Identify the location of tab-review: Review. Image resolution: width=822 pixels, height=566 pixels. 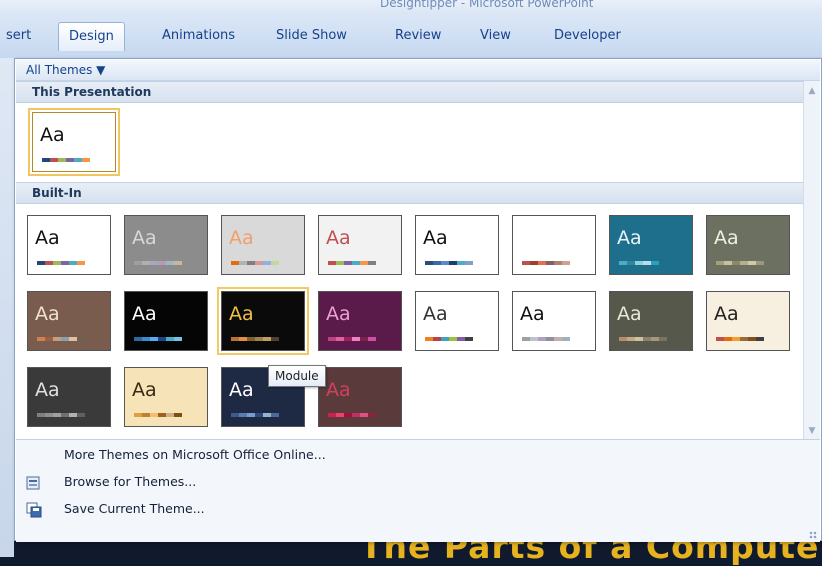
(418, 36).